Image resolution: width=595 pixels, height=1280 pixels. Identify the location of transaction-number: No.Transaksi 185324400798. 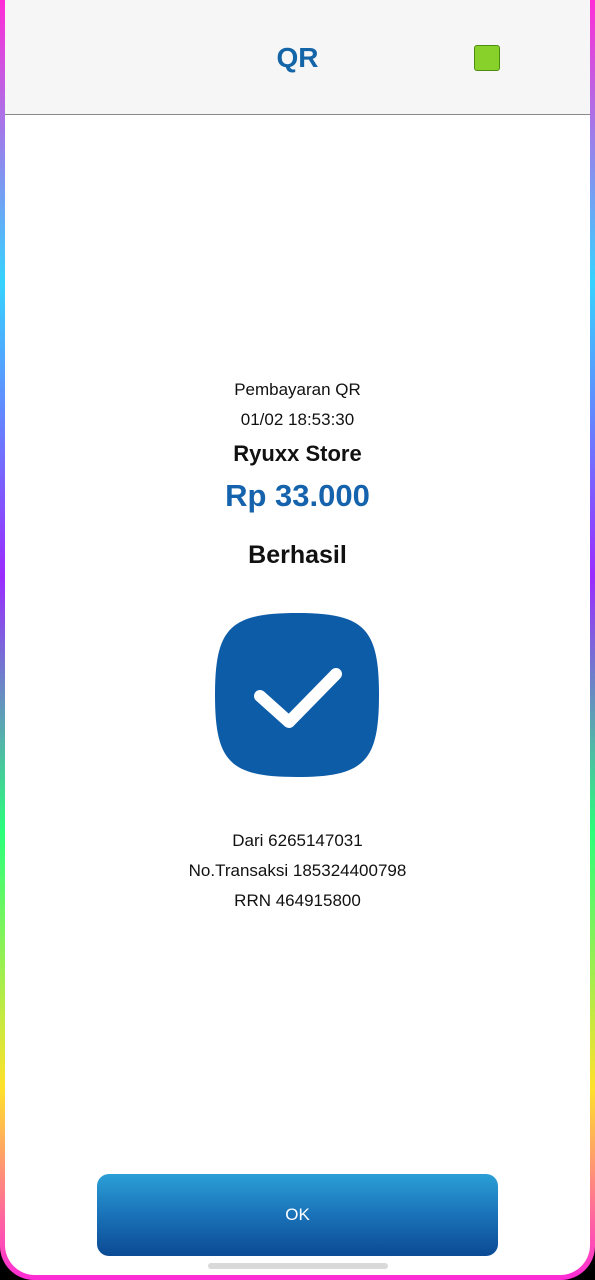
(297, 870).